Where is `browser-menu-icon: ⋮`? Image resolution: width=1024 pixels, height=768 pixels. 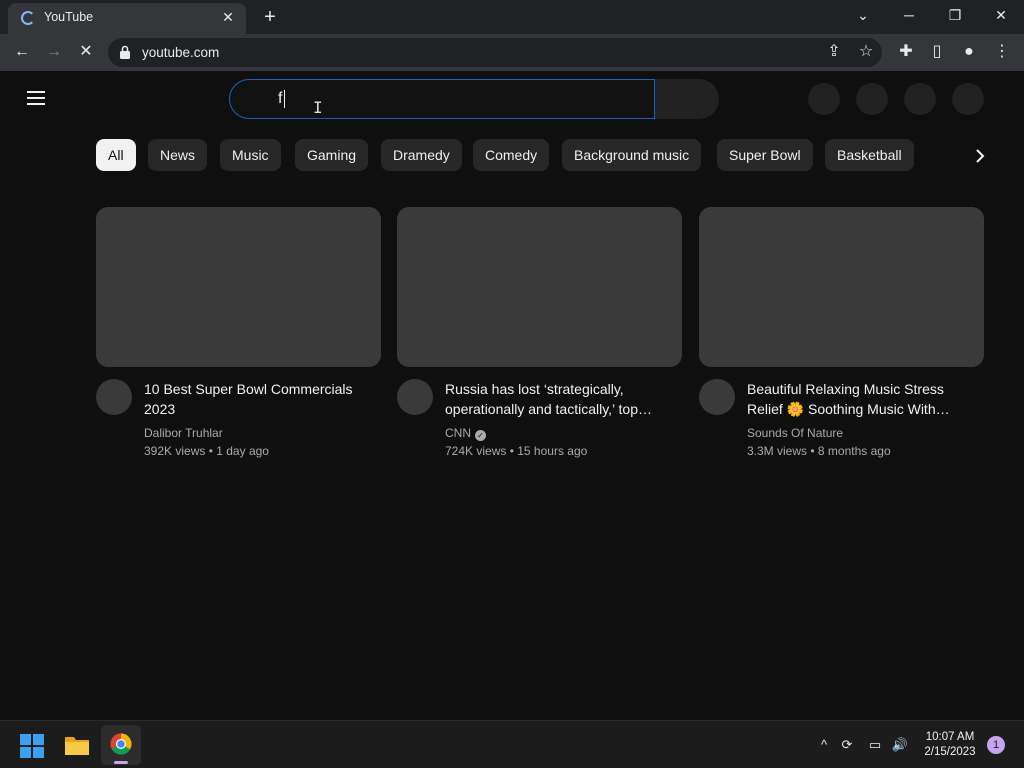
browser-menu-icon: ⋮ is located at coordinates (1002, 52).